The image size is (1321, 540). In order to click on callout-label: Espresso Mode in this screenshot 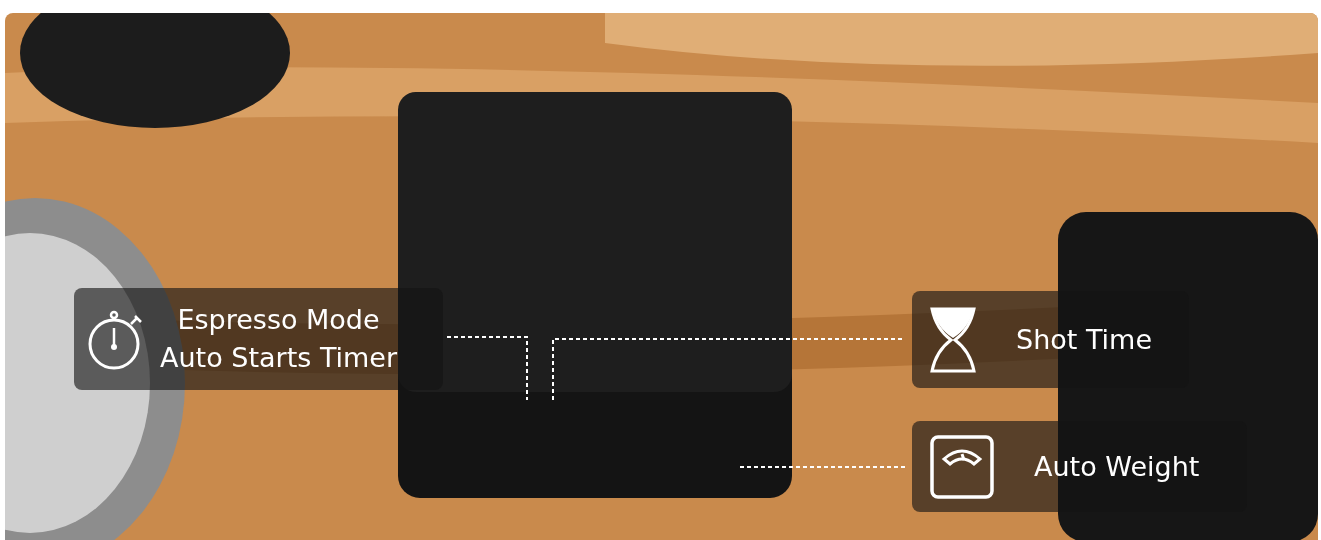, I will do `click(278, 320)`.